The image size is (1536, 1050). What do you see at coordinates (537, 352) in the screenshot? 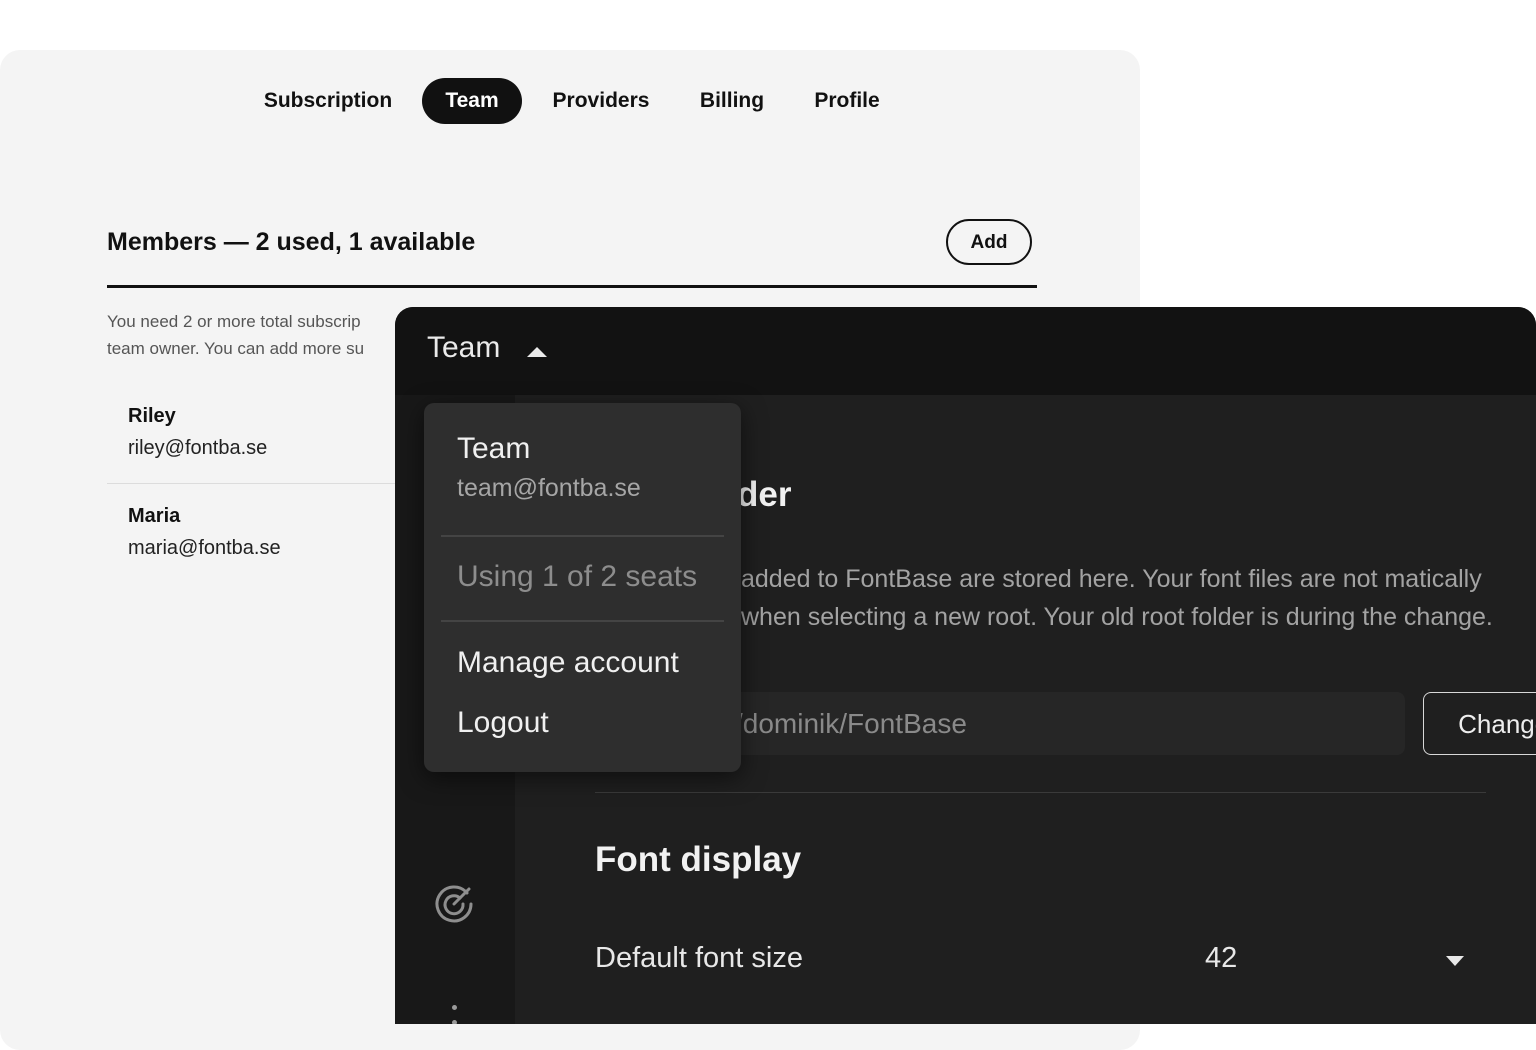
I see `caret-up-icon` at bounding box center [537, 352].